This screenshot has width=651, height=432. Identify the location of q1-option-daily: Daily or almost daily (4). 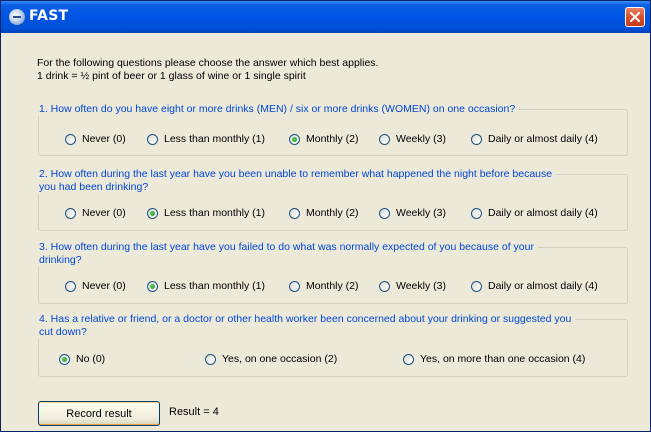
(534, 139).